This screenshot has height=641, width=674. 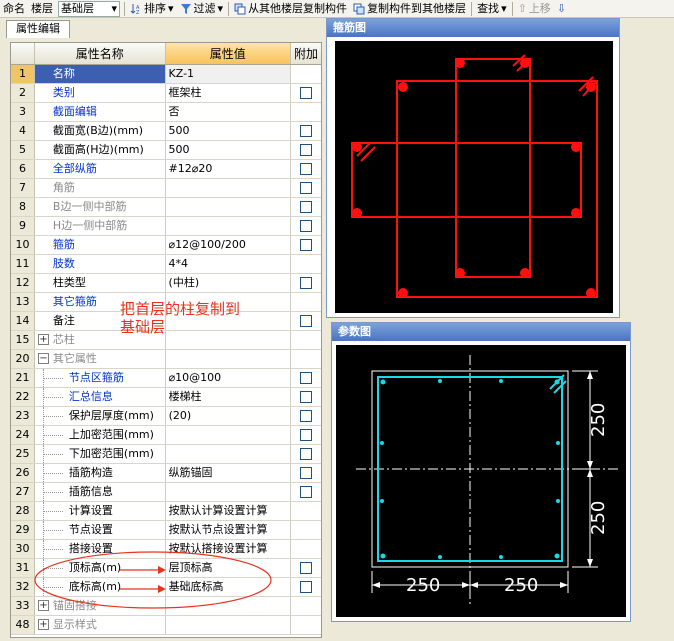 I want to click on property-name-text: 全部纵筋, so click(x=74, y=168).